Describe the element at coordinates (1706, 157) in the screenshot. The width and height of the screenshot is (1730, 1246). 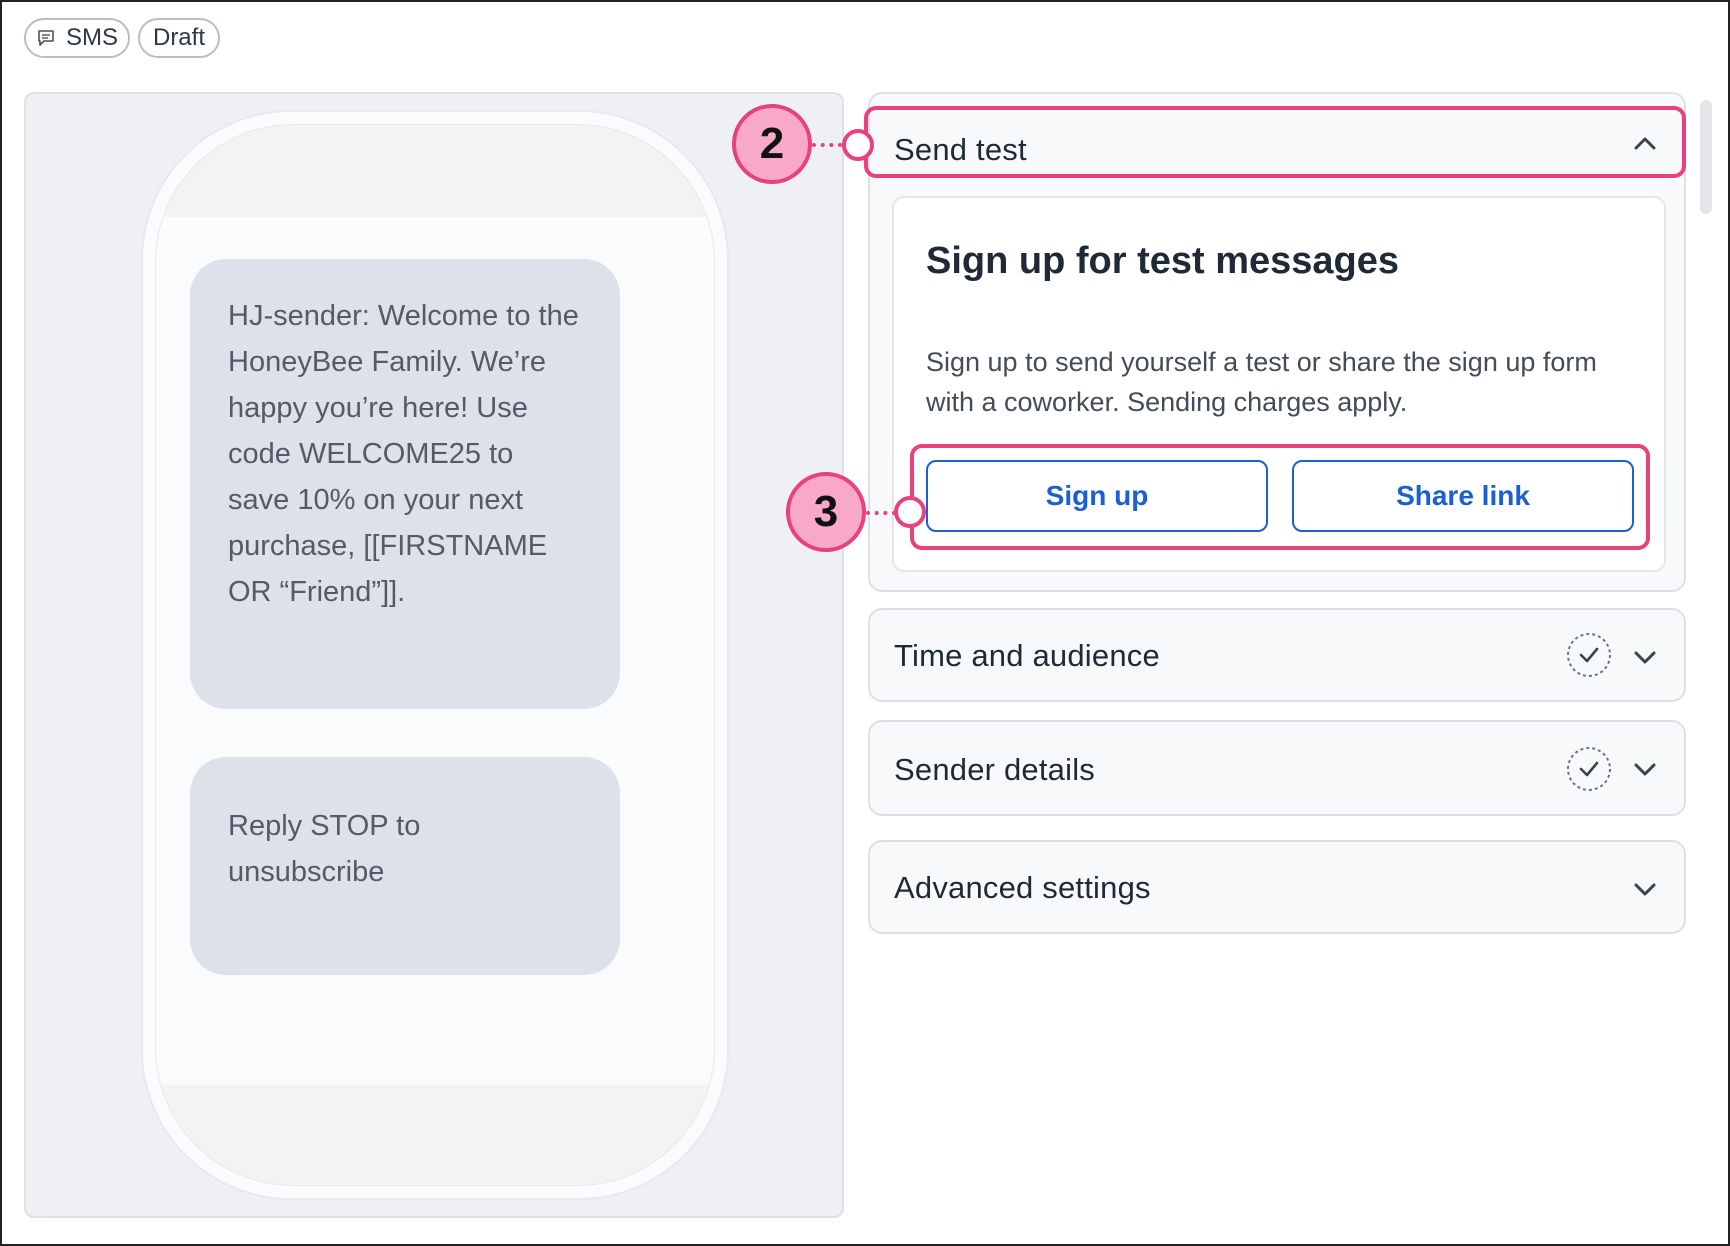
I see `scrollbar-thumb` at that location.